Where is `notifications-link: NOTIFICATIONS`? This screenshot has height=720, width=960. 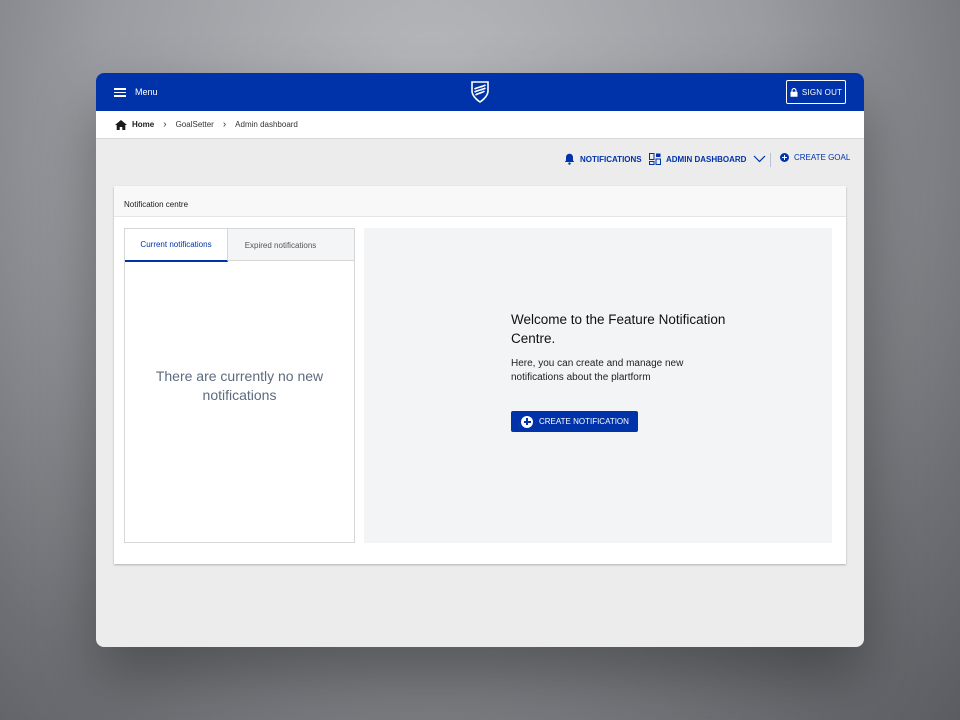
notifications-link: NOTIFICATIONS is located at coordinates (603, 159).